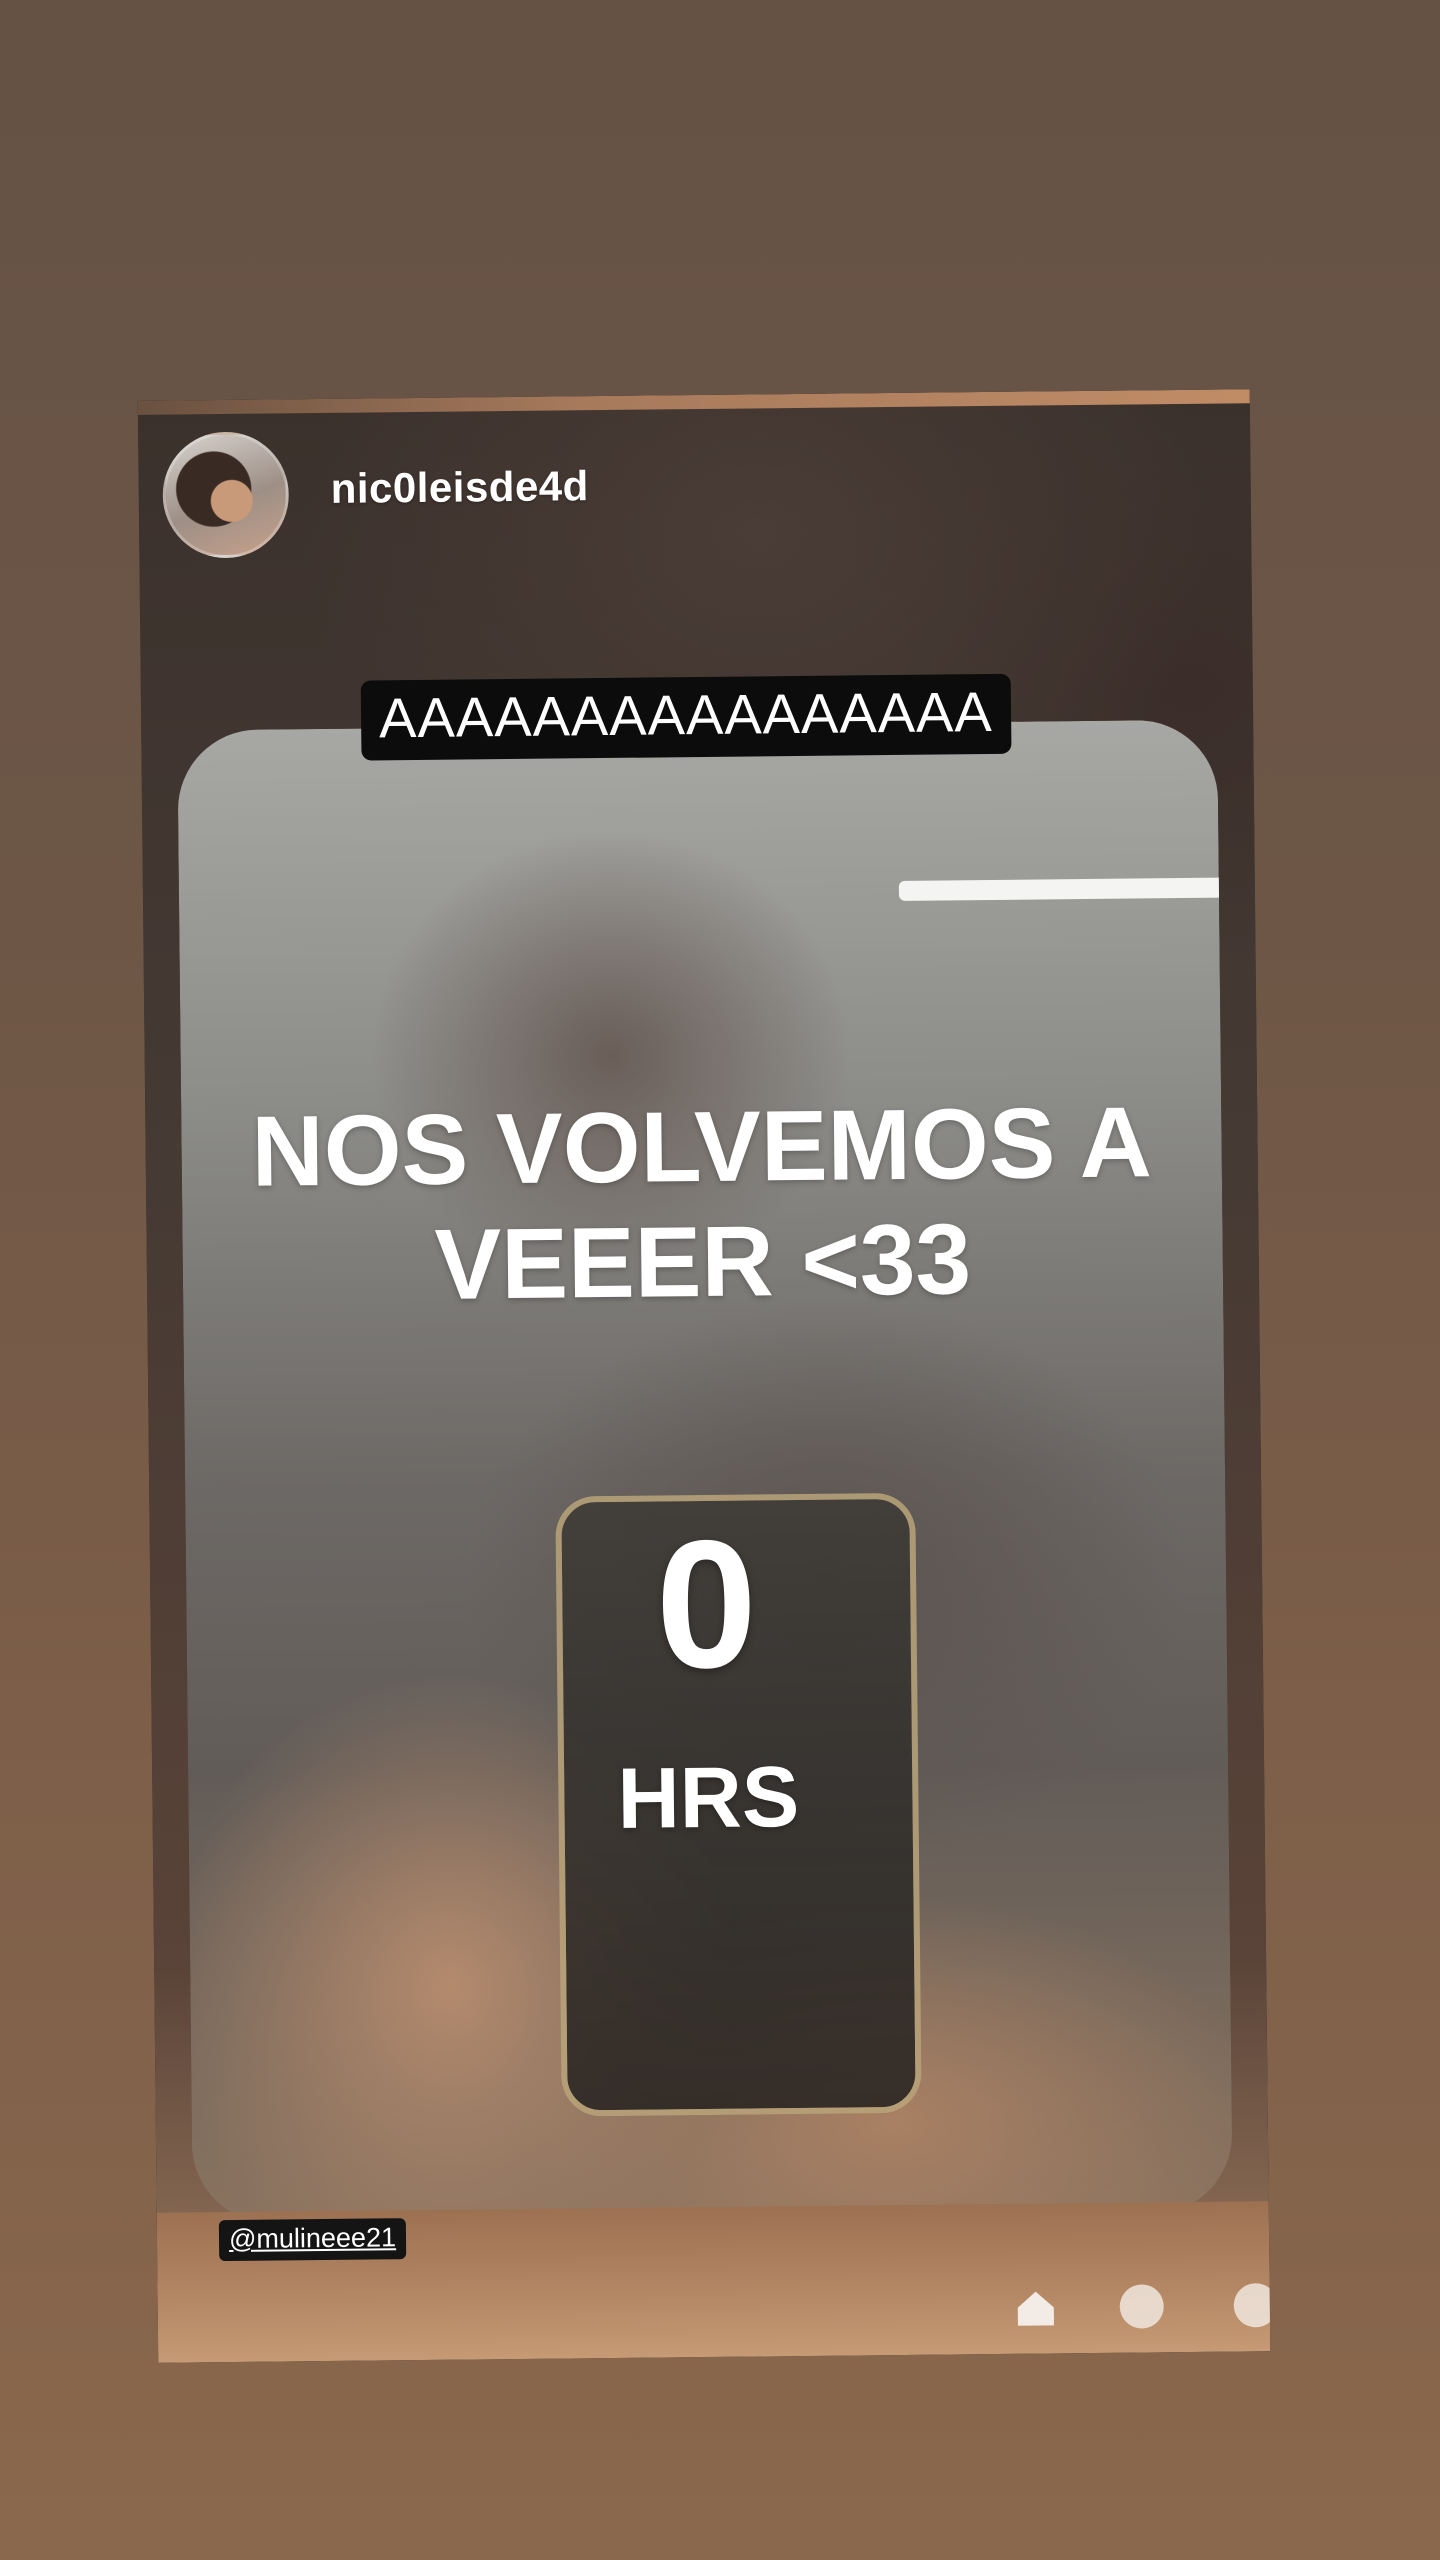 The width and height of the screenshot is (1440, 2560). I want to click on headline-line-1: NOS VOLVEMOS A, so click(701, 1147).